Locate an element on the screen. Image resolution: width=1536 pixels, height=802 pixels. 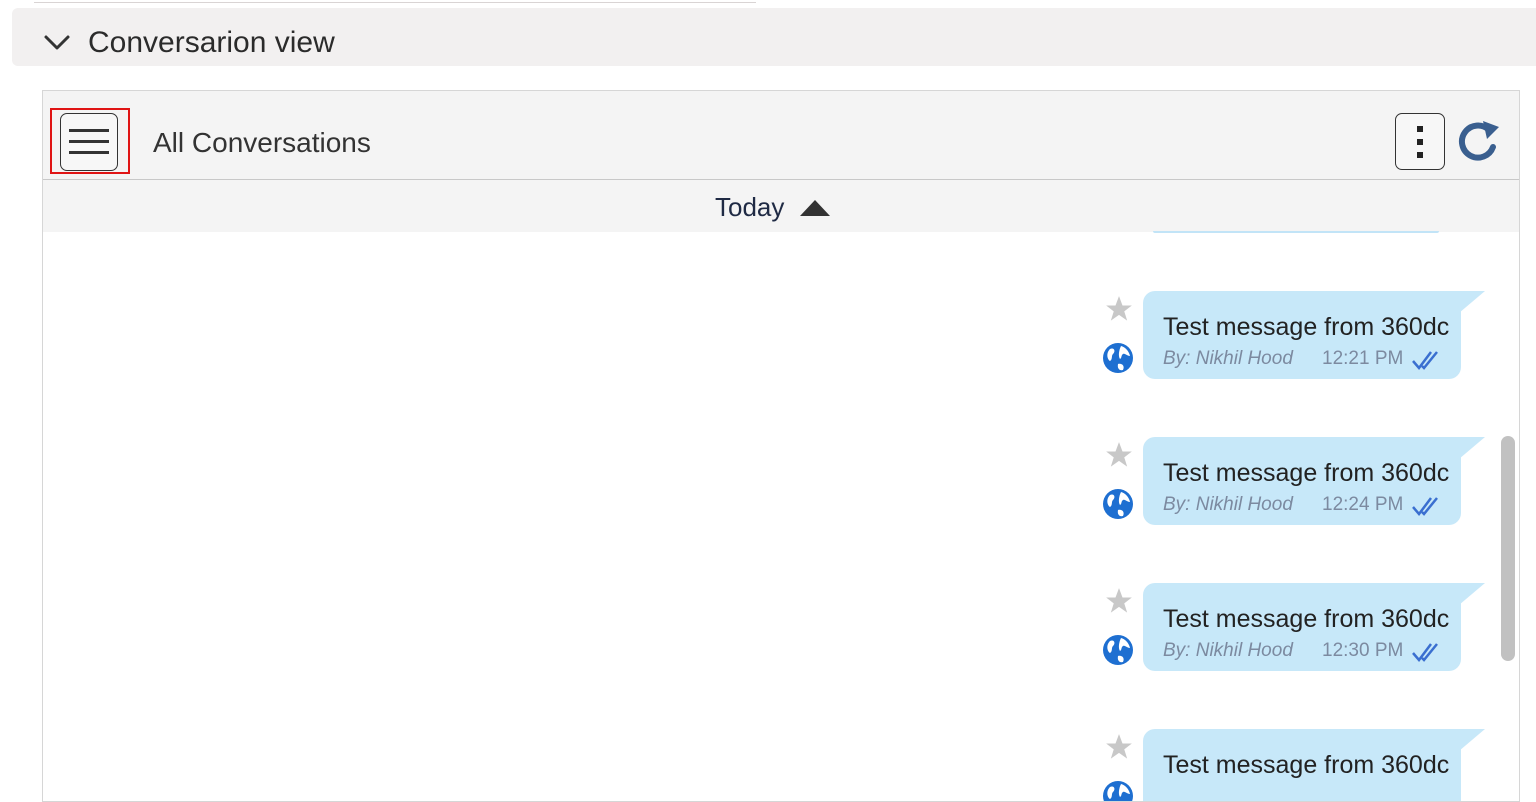
more-options-button is located at coordinates (1420, 141).